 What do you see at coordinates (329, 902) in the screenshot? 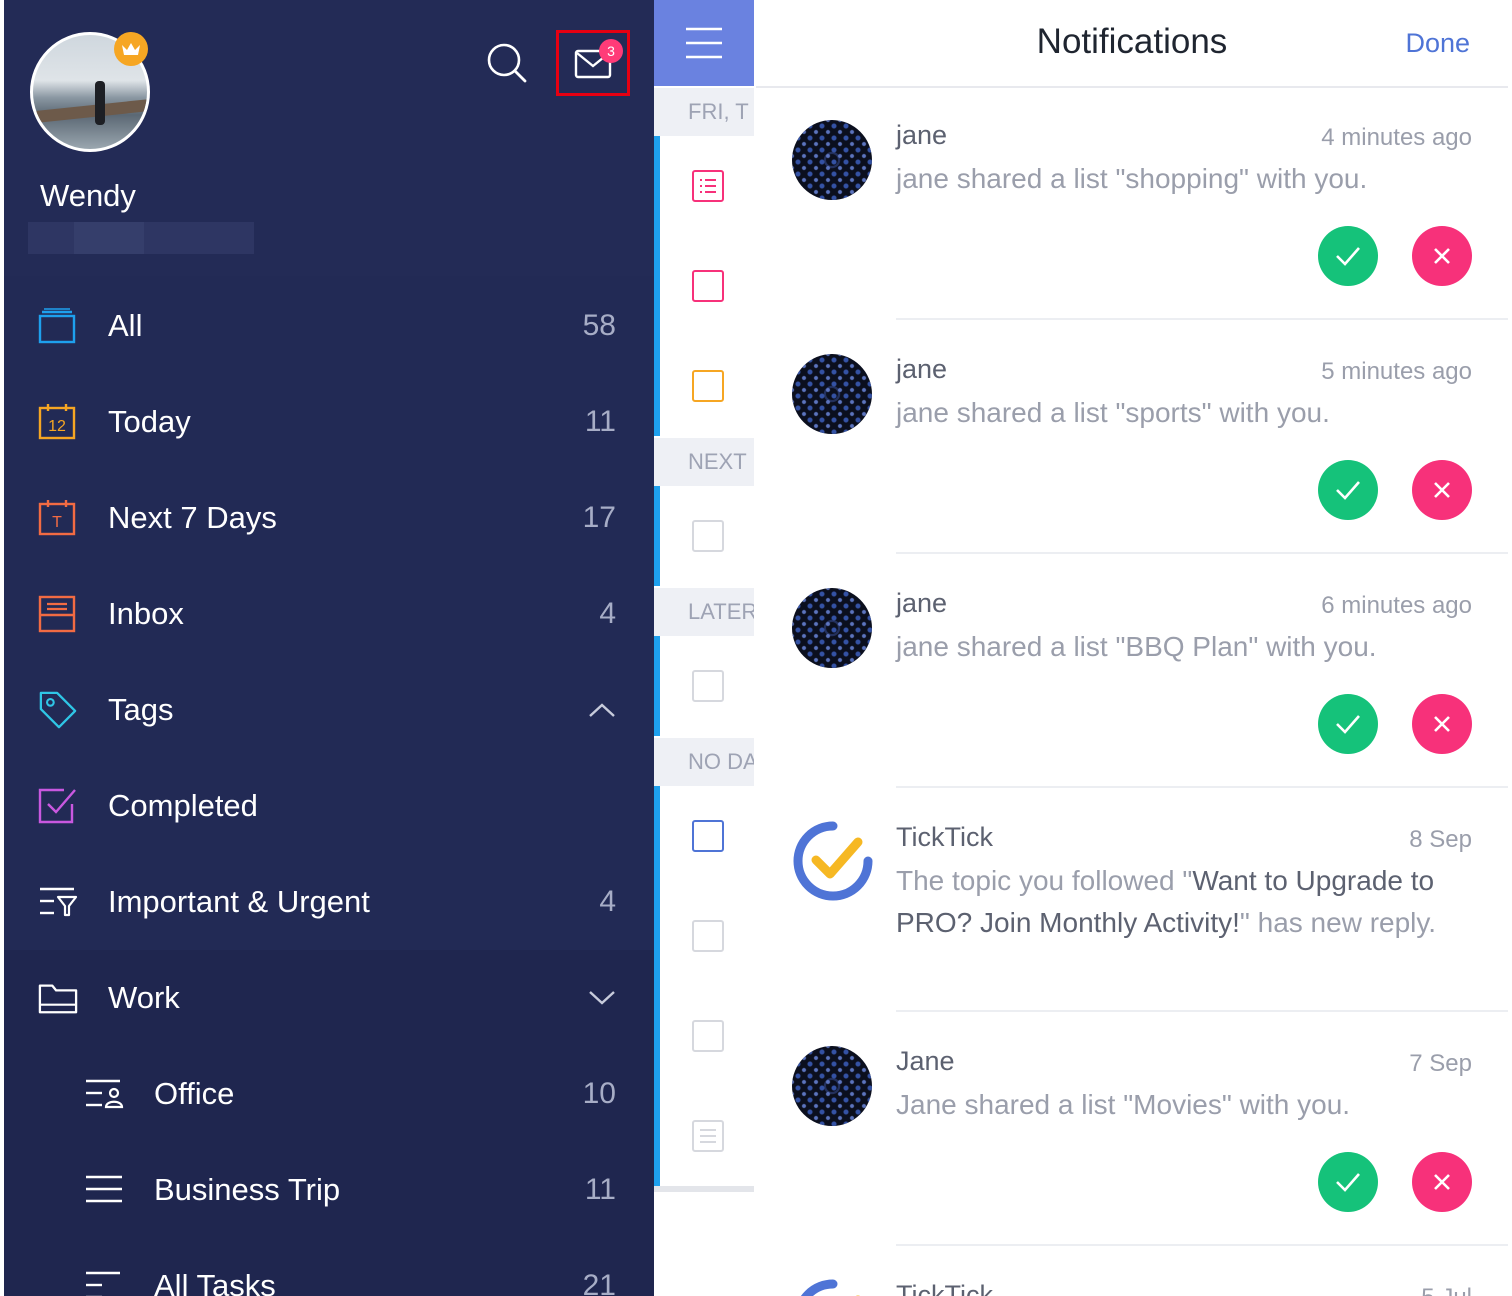
I see `nav-item-important-urgent: Important & Urgent 4` at bounding box center [329, 902].